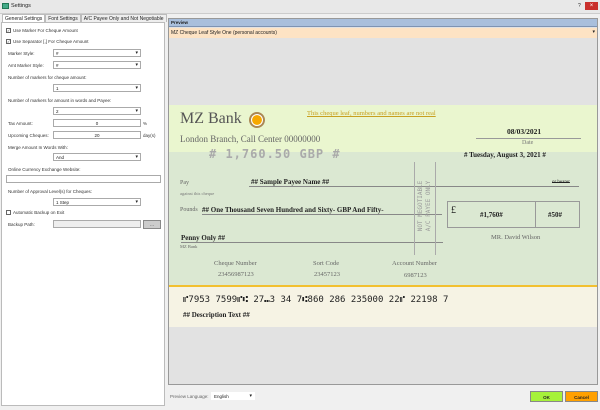 This screenshot has width=600, height=410. Describe the element at coordinates (97, 65) in the screenshot. I see `amt-marker-style-select: #` at that location.